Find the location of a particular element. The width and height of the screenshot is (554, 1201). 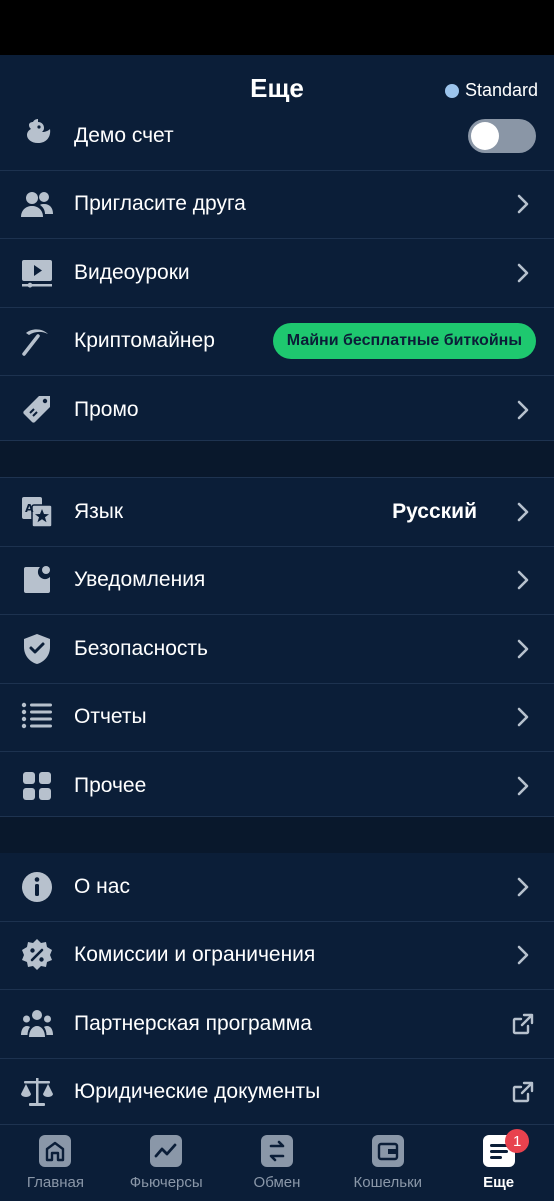

duck-icon is located at coordinates (37, 135).